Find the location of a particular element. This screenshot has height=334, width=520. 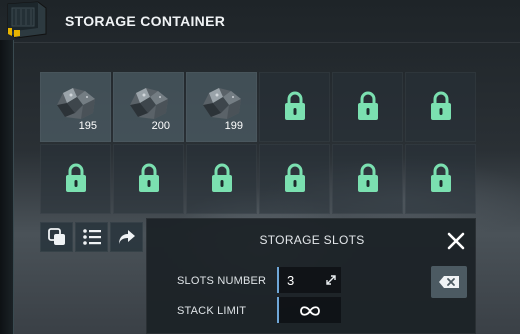

list-icon is located at coordinates (91, 237).